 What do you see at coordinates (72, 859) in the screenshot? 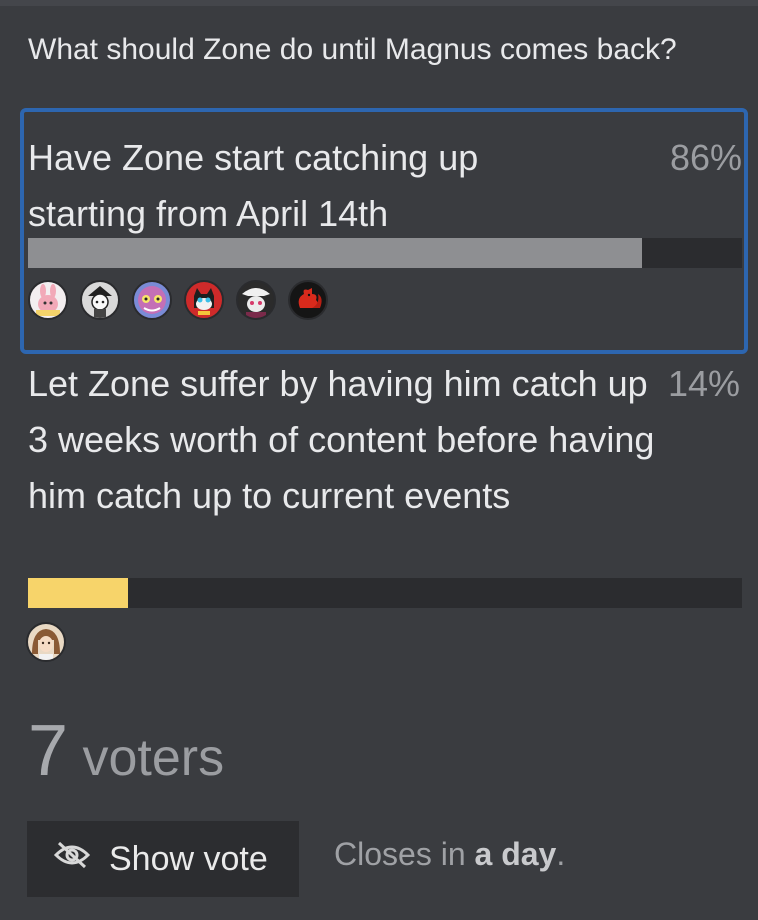
I see `eye-slash-icon` at bounding box center [72, 859].